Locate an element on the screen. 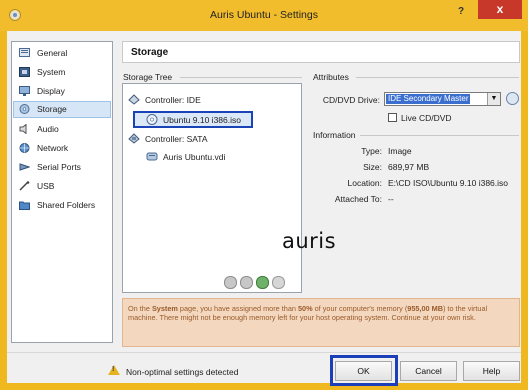 The image size is (528, 390). hard-disk-icon is located at coordinates (152, 156).